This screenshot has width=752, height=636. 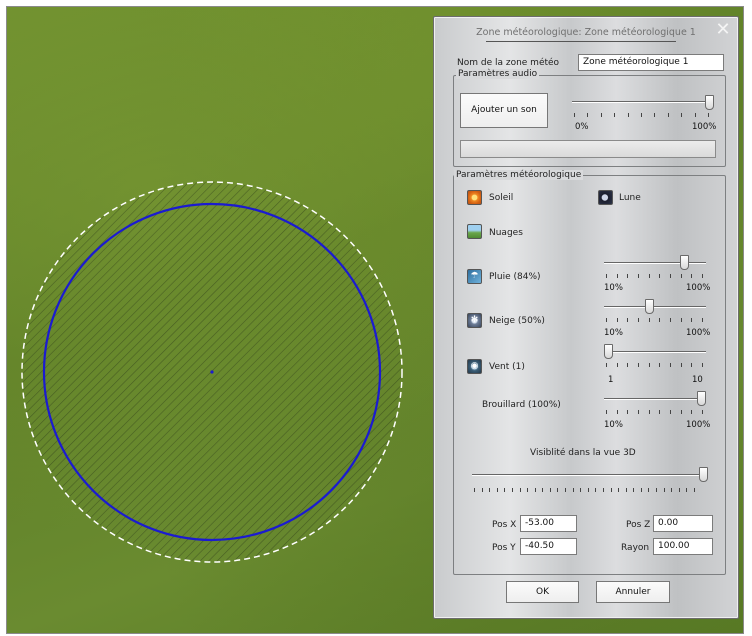 I want to click on moon-label: Lune, so click(x=630, y=198).